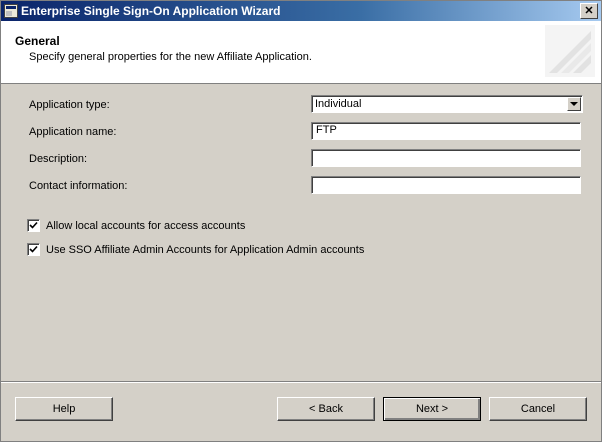 The width and height of the screenshot is (602, 442). What do you see at coordinates (58, 159) in the screenshot?
I see `description-label: Description:` at bounding box center [58, 159].